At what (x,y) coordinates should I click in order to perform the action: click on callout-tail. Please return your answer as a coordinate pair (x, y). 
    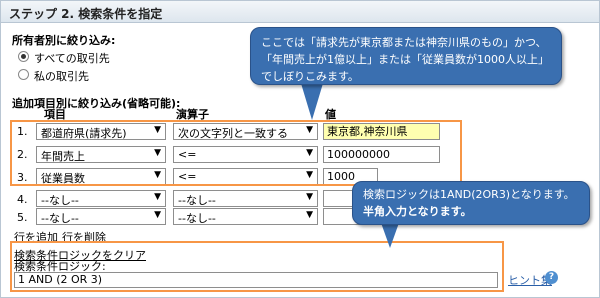
    Looking at the image, I should click on (312, 100).